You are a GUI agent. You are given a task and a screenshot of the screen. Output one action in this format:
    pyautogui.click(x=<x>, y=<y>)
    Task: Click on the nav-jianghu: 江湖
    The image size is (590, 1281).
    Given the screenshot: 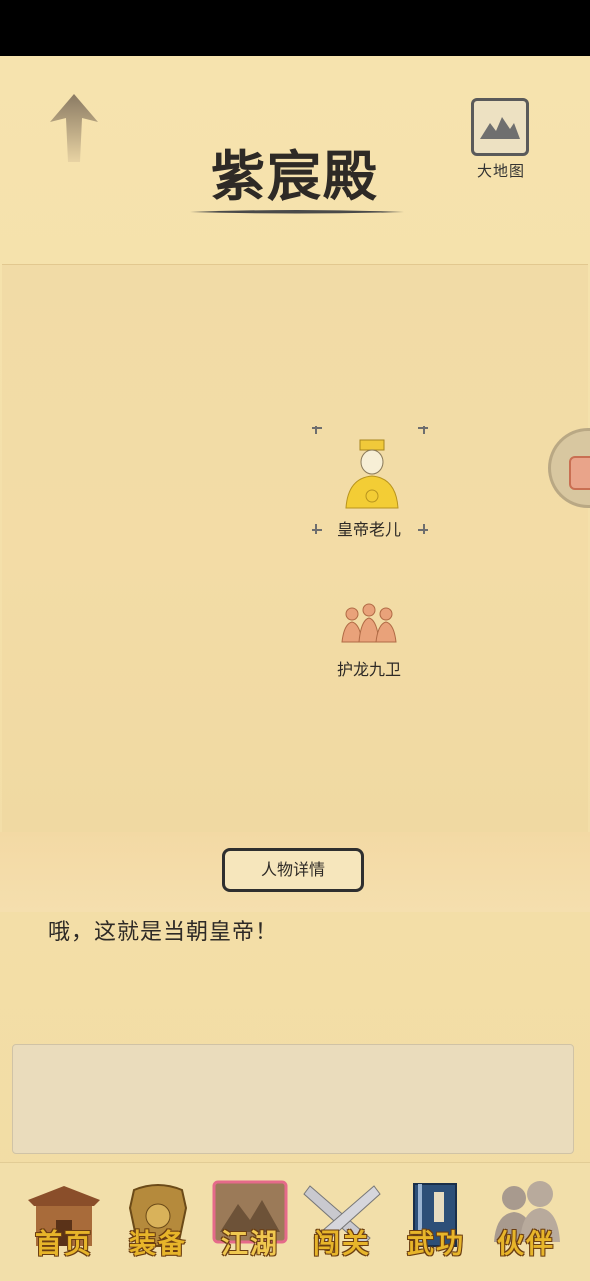 What is the action you would take?
    pyautogui.click(x=250, y=1218)
    